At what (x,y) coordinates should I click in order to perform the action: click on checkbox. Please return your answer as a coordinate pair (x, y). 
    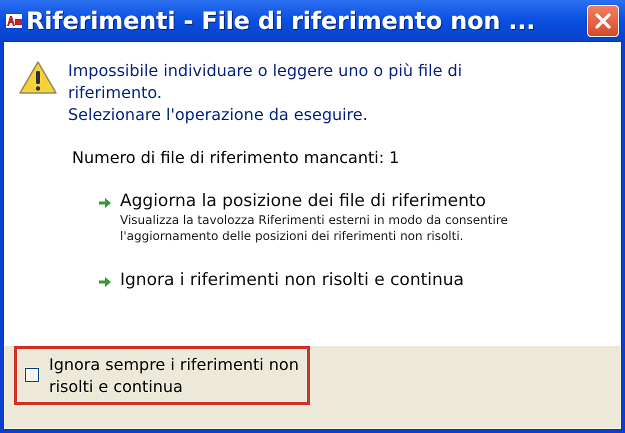
    Looking at the image, I should click on (32, 375).